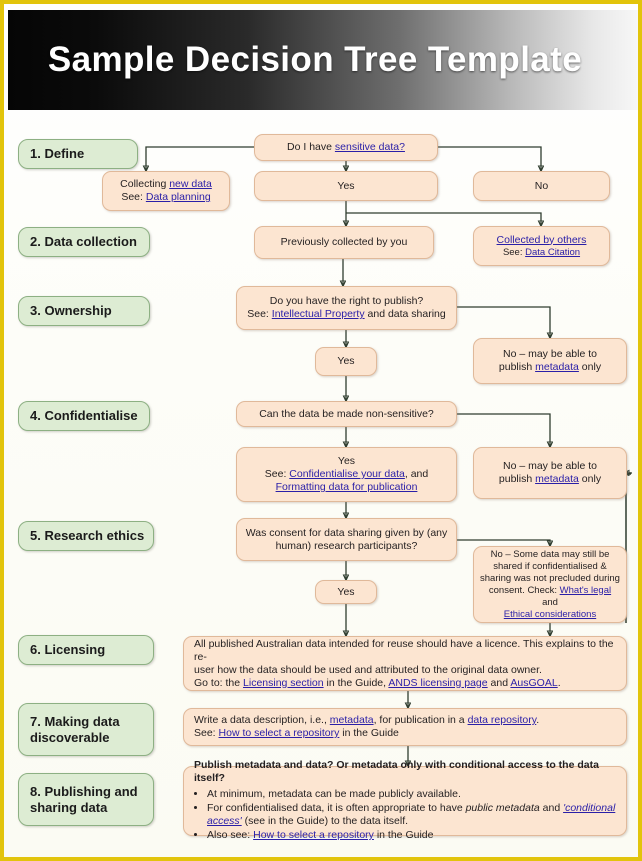 The width and height of the screenshot is (642, 861). I want to click on node-line-1: Collecting new data, so click(166, 184).